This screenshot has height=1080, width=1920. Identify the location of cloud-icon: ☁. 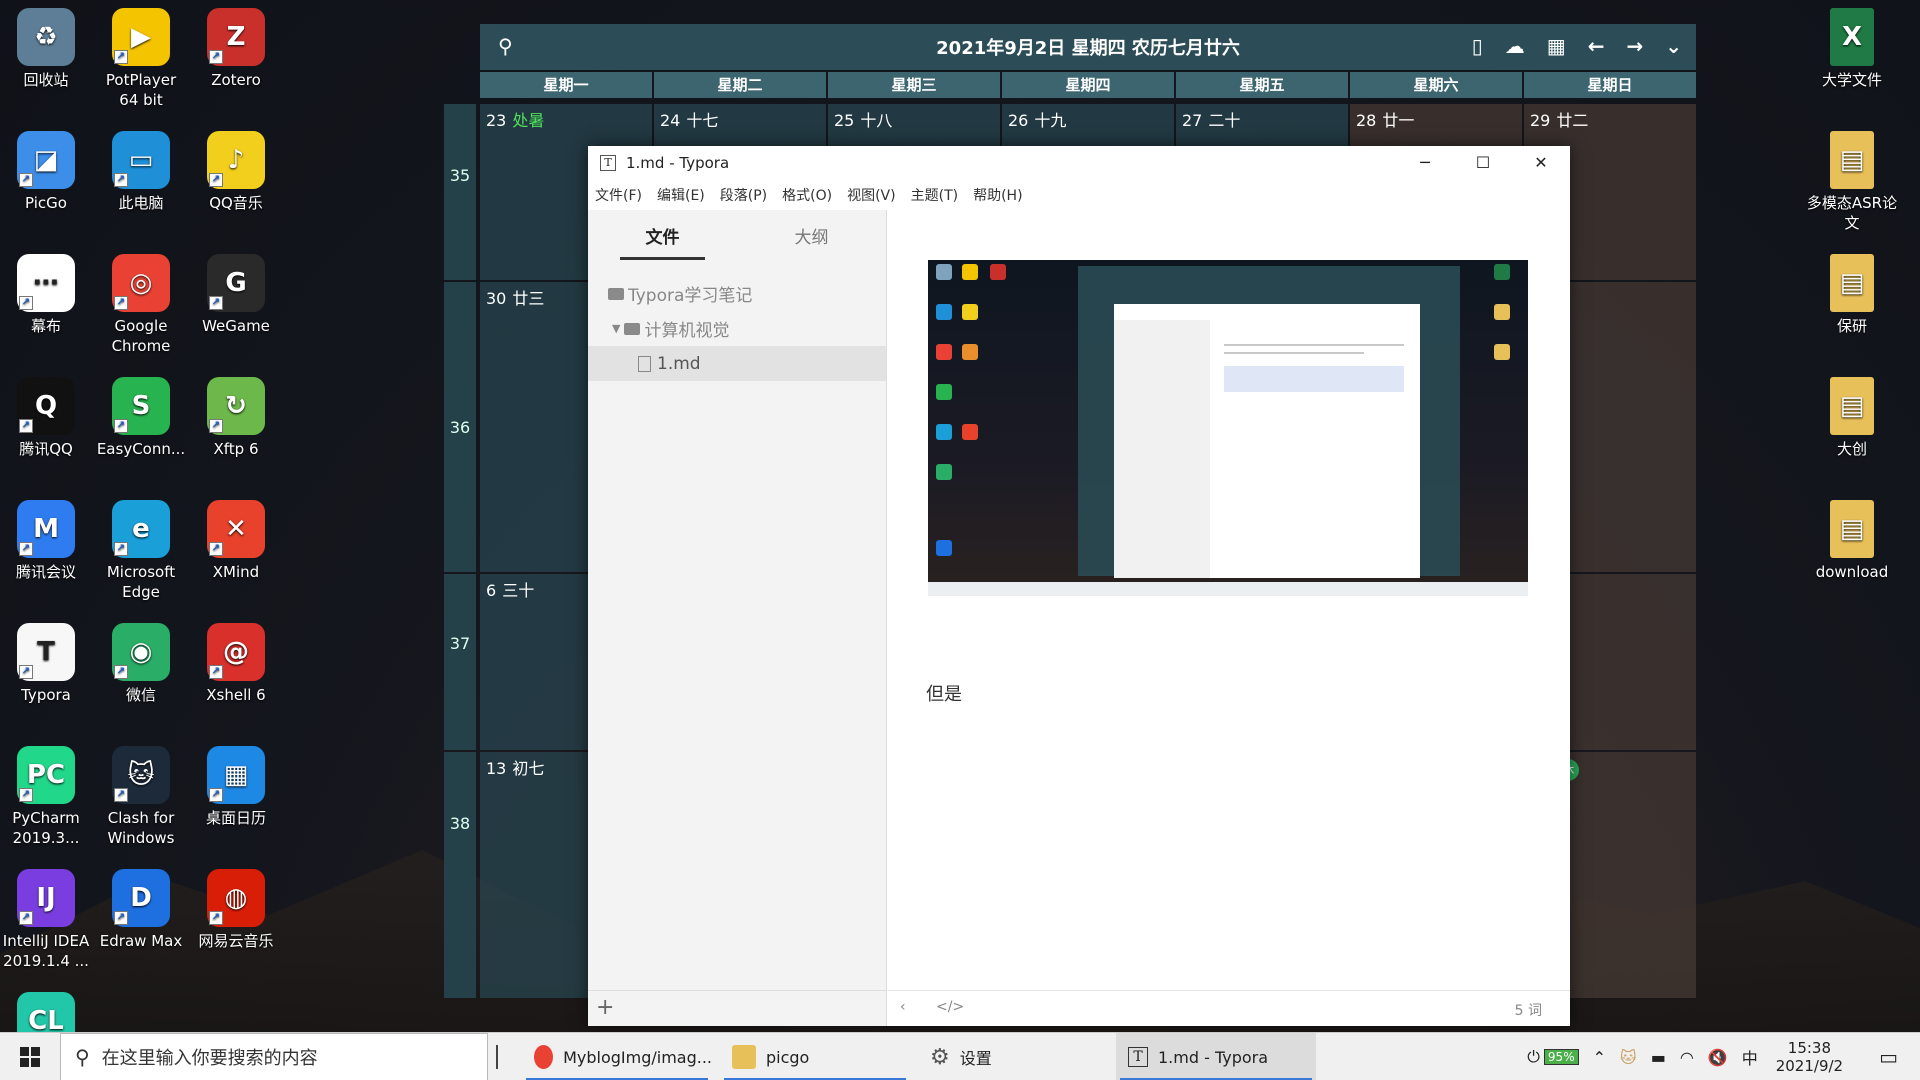
(1515, 46).